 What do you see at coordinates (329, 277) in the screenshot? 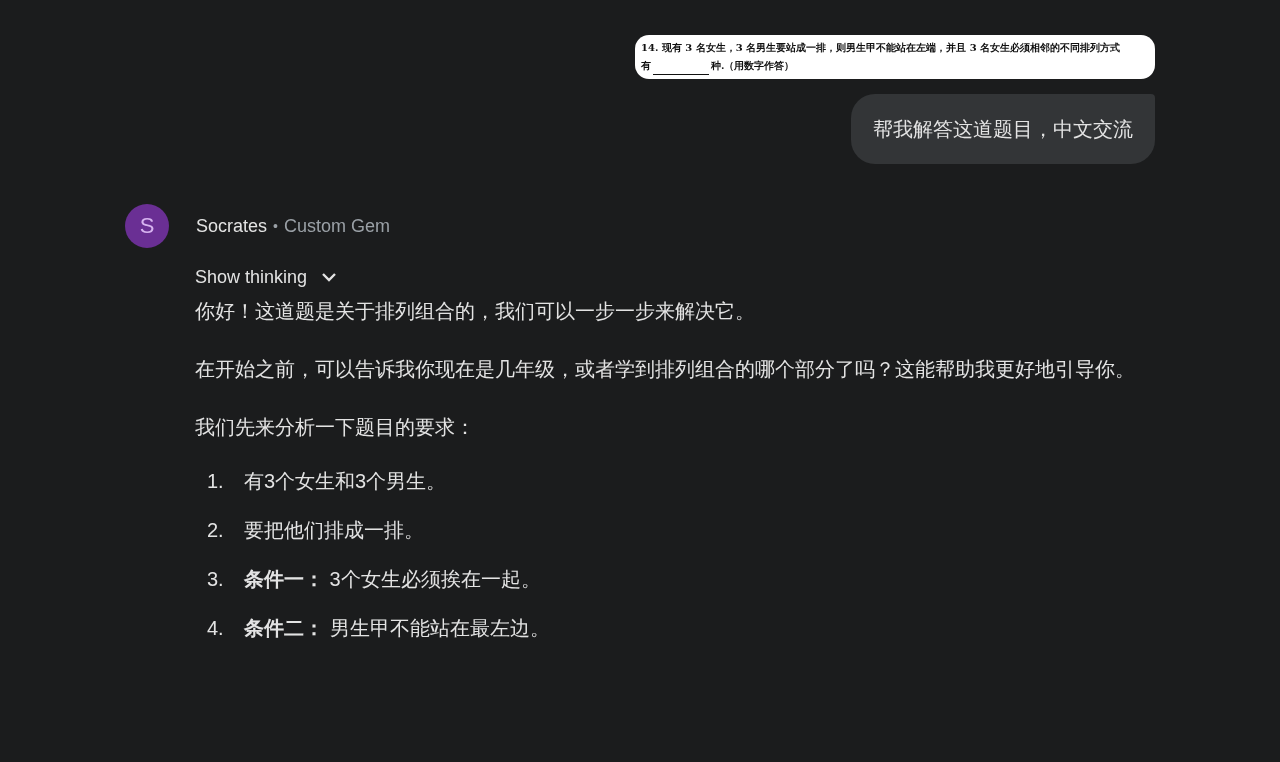
I see `chevron-icon` at bounding box center [329, 277].